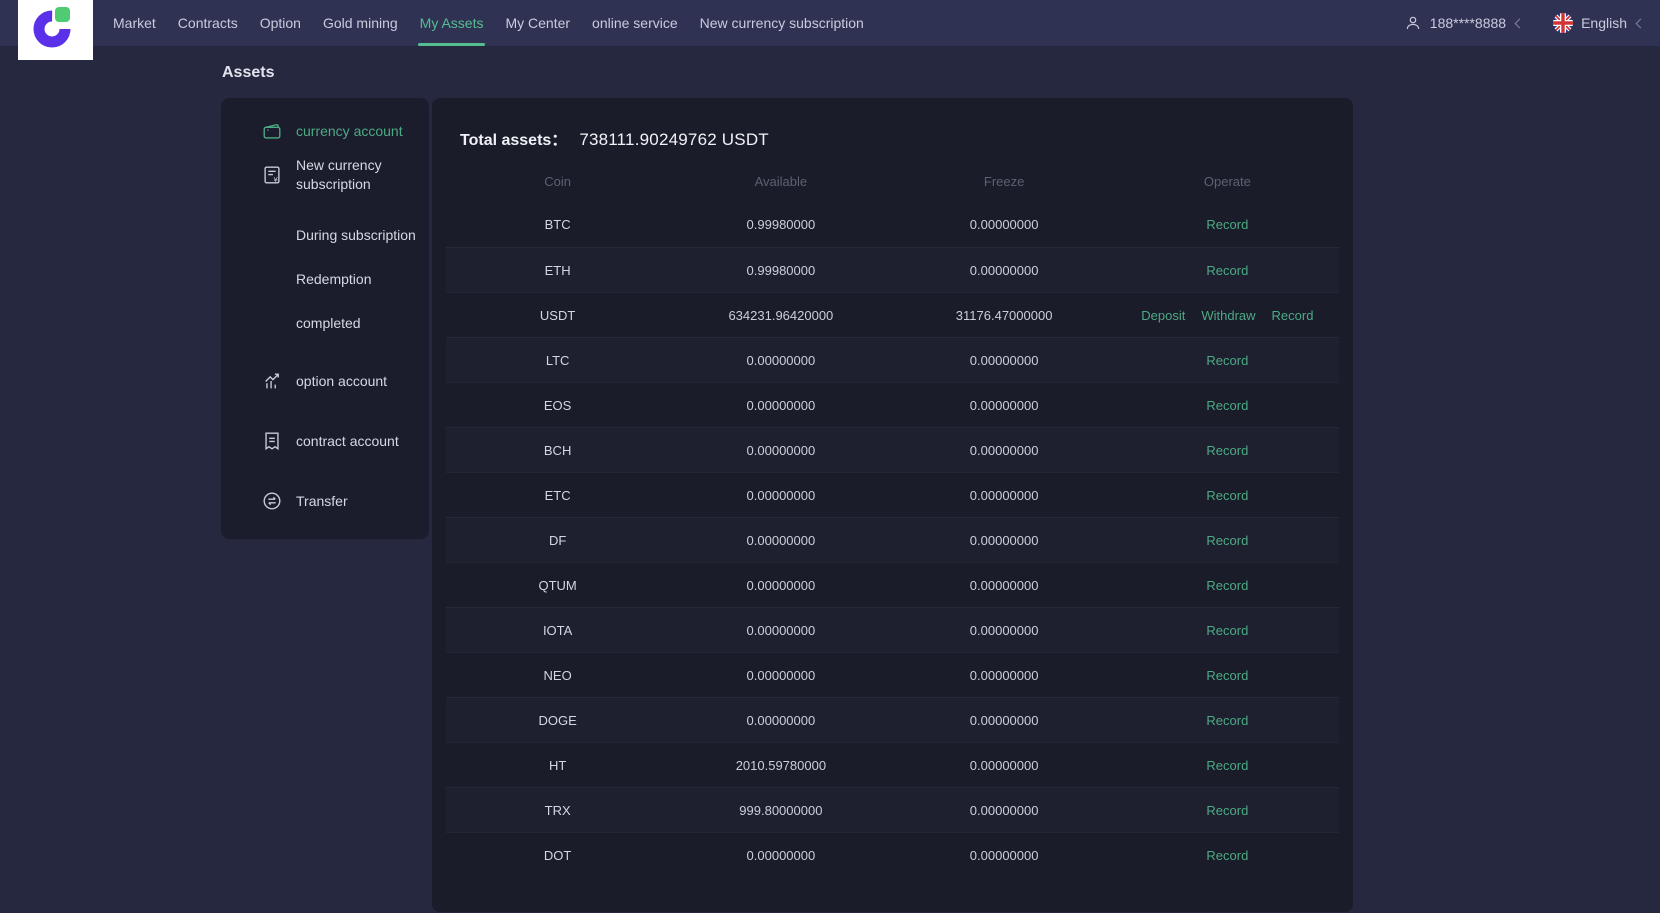  Describe the element at coordinates (451, 23) in the screenshot. I see `nav-item-my-assets: My Assets` at that location.